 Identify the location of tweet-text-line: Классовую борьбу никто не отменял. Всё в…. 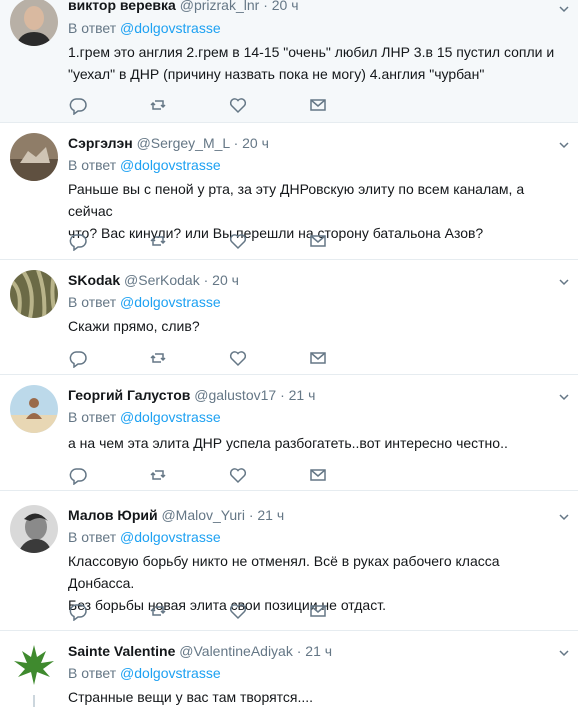
(284, 572).